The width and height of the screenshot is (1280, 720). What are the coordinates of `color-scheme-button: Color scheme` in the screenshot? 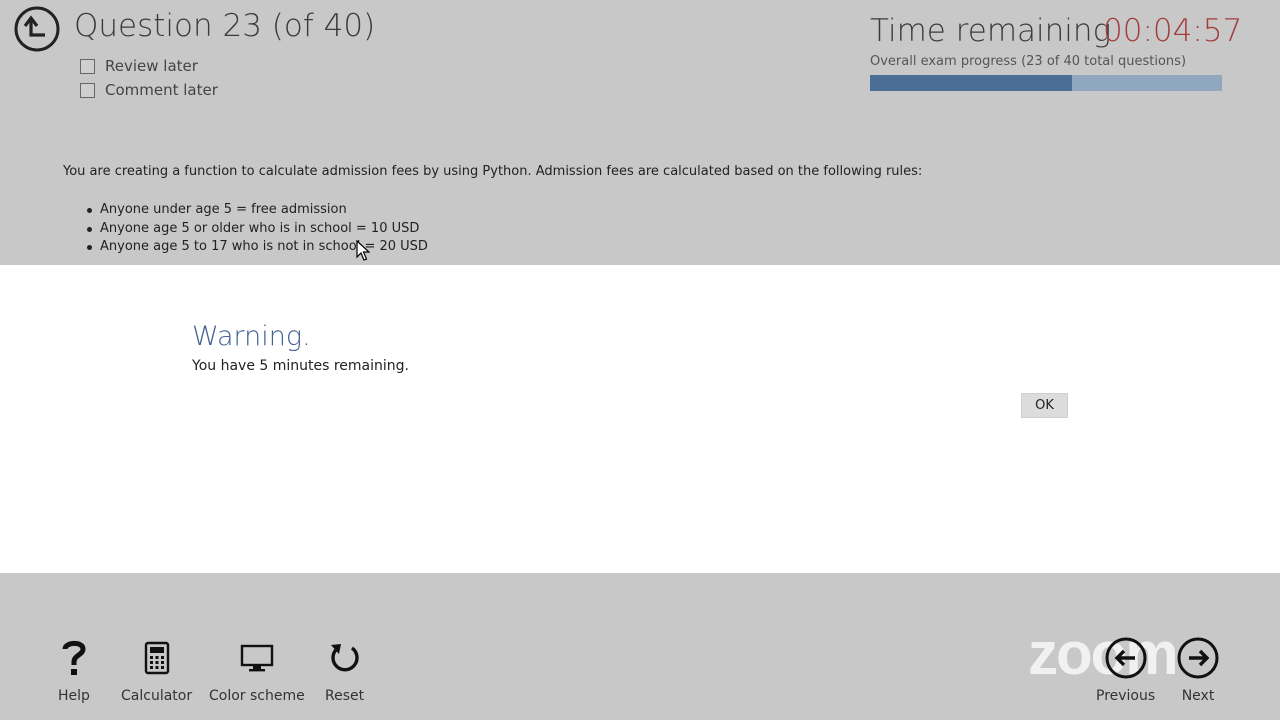 It's located at (257, 670).